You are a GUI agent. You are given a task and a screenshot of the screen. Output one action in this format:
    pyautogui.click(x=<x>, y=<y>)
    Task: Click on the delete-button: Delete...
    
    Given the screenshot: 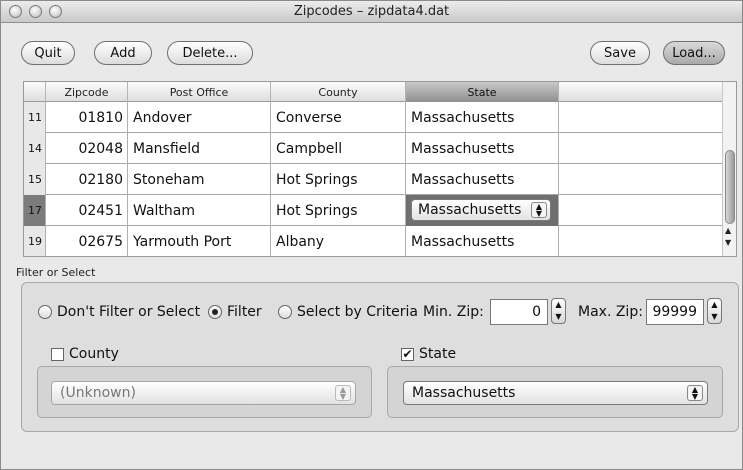 What is the action you would take?
    pyautogui.click(x=210, y=53)
    